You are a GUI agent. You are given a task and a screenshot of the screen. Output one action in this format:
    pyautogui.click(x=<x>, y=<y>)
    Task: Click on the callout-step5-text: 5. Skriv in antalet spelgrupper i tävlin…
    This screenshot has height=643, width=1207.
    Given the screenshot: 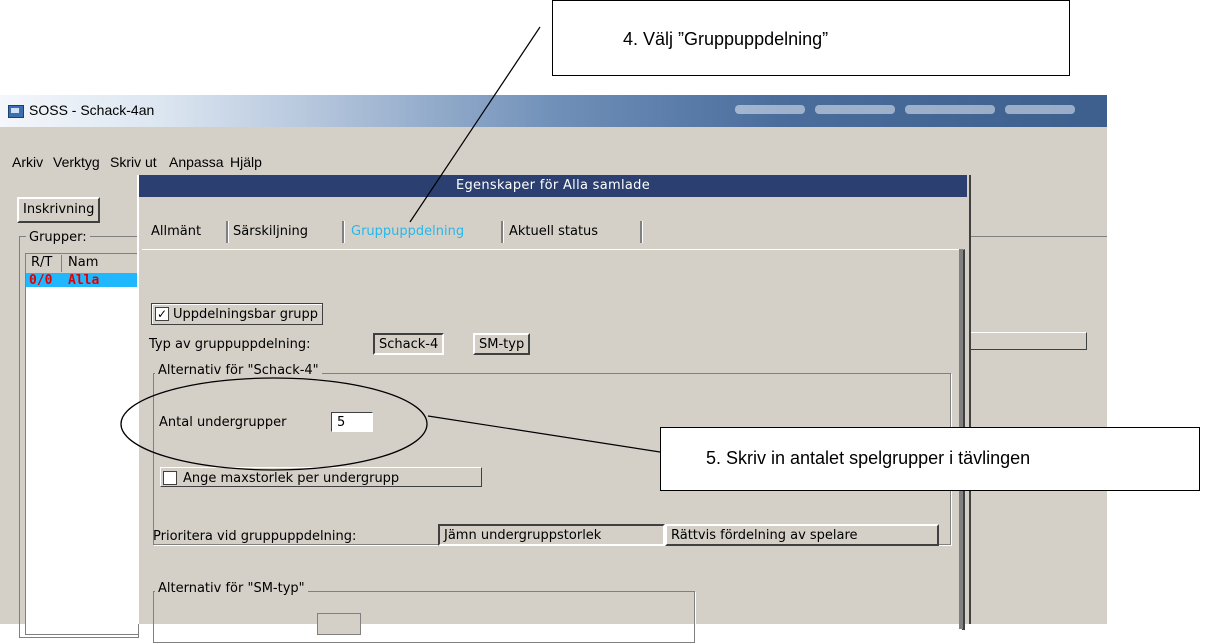 What is the action you would take?
    pyautogui.click(x=868, y=458)
    